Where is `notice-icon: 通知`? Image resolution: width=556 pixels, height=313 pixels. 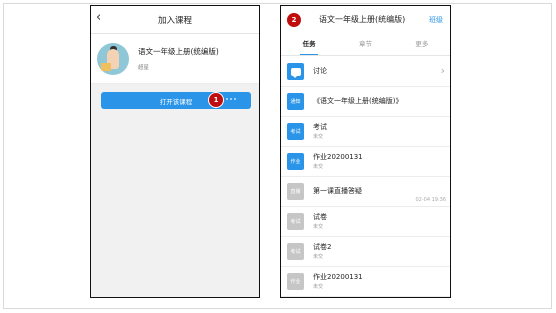 notice-icon: 通知 is located at coordinates (295, 101).